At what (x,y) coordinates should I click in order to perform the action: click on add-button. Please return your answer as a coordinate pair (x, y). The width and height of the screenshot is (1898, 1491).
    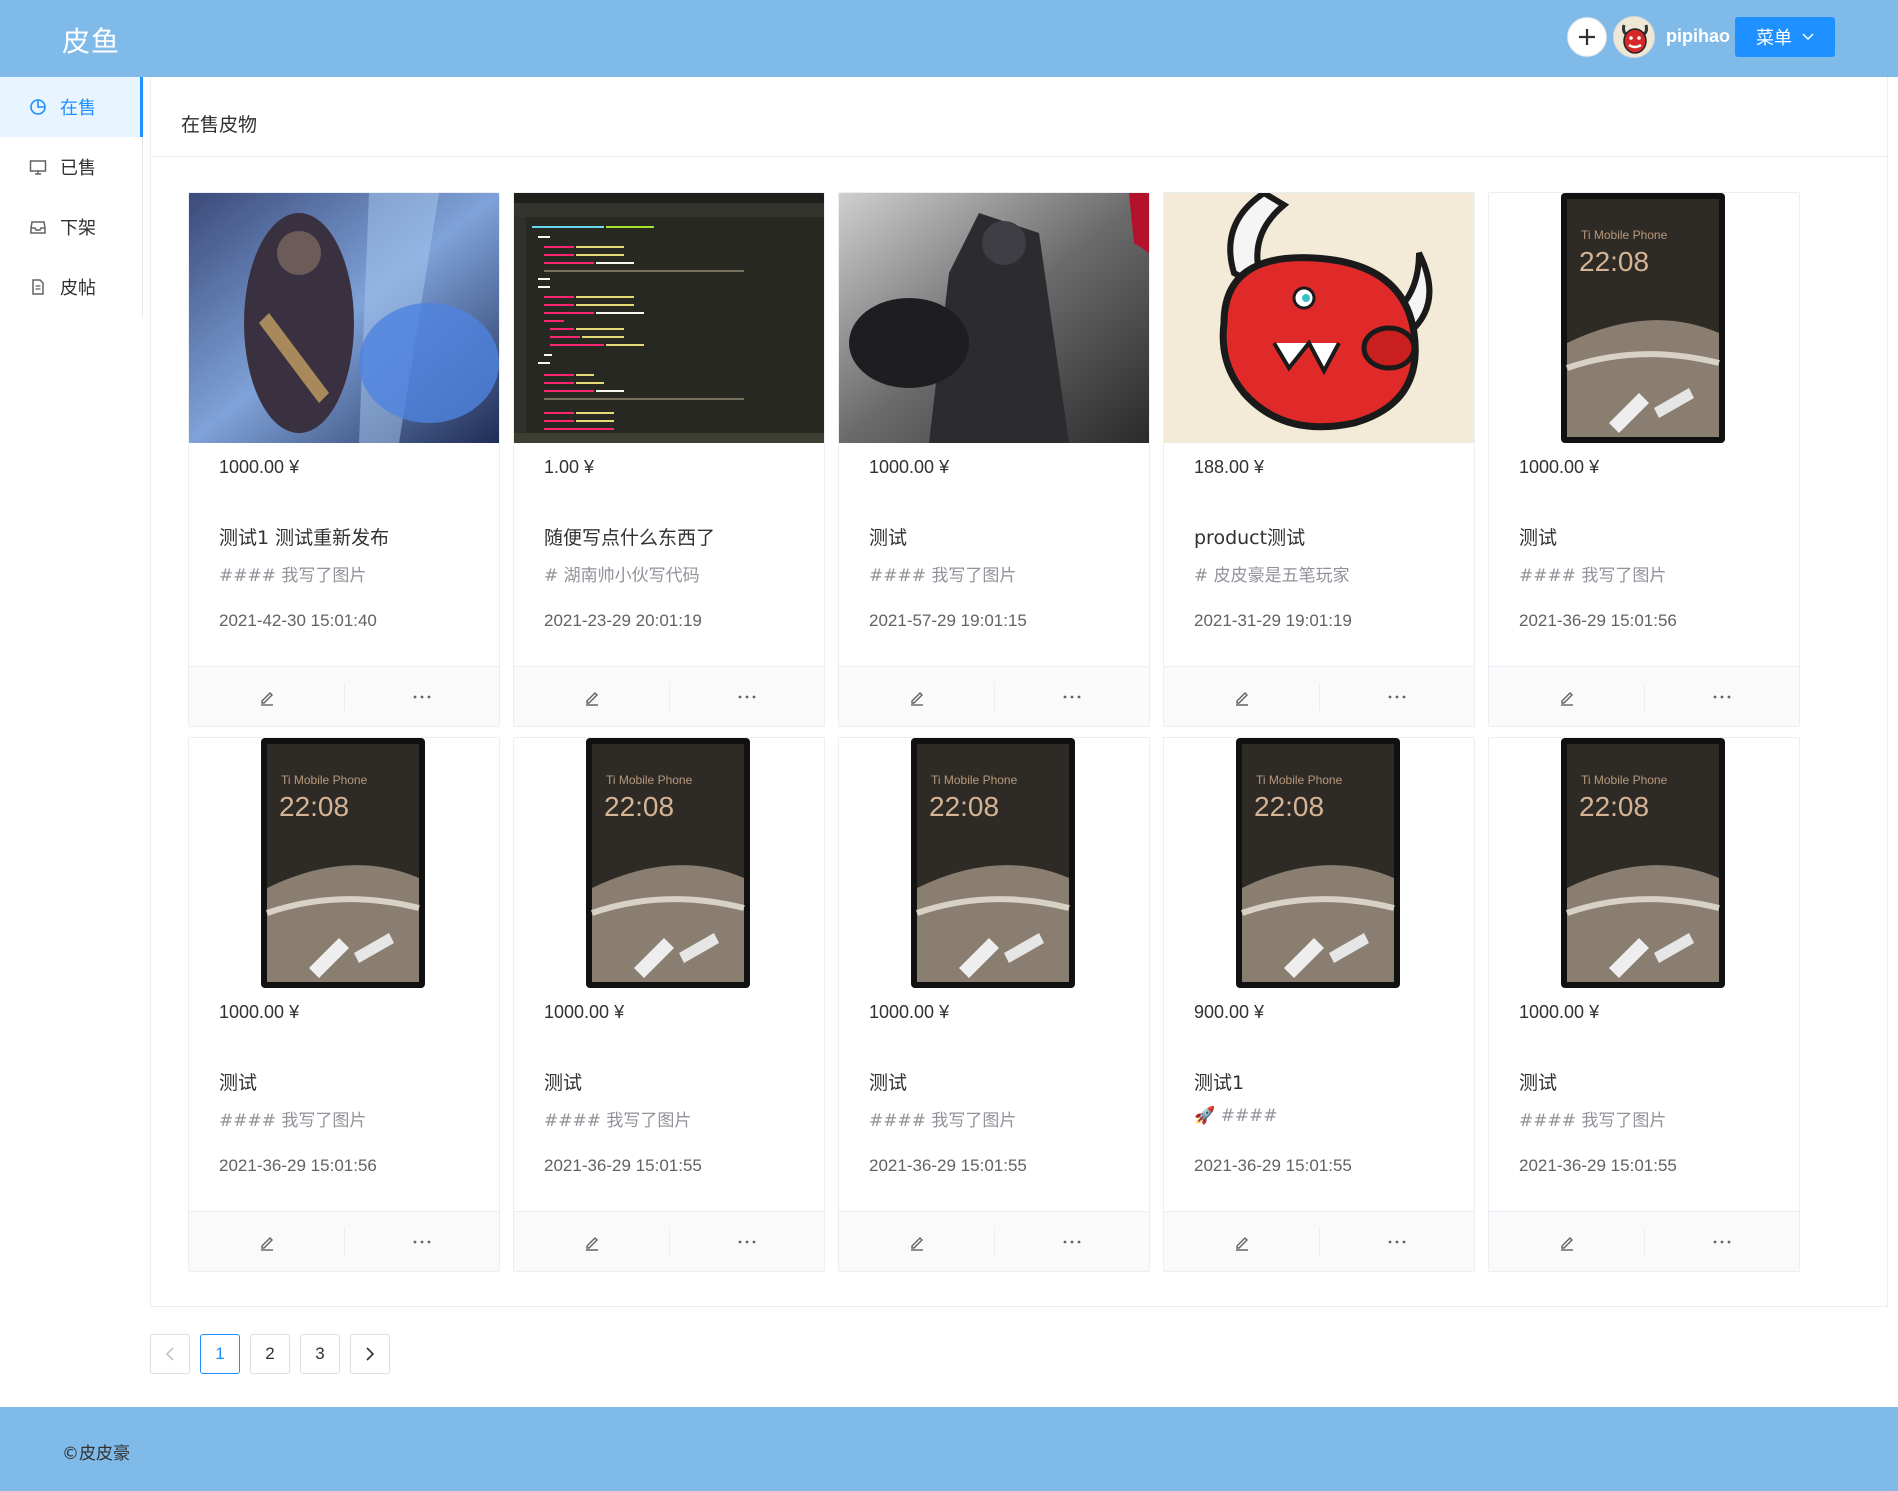
    Looking at the image, I should click on (1587, 37).